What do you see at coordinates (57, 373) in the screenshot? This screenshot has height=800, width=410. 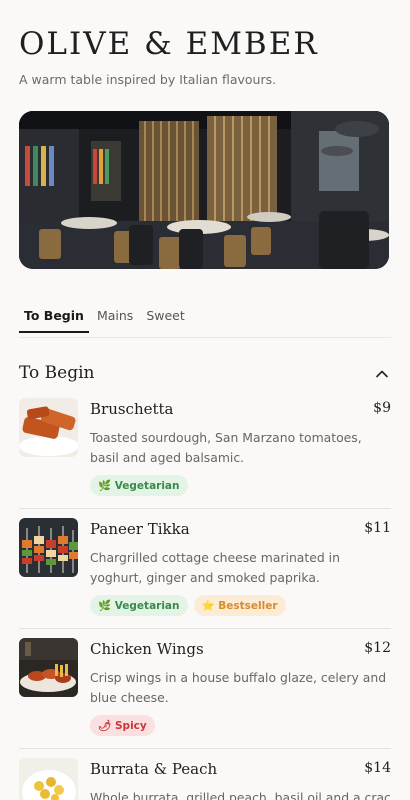 I see `section-title: To Begin` at bounding box center [57, 373].